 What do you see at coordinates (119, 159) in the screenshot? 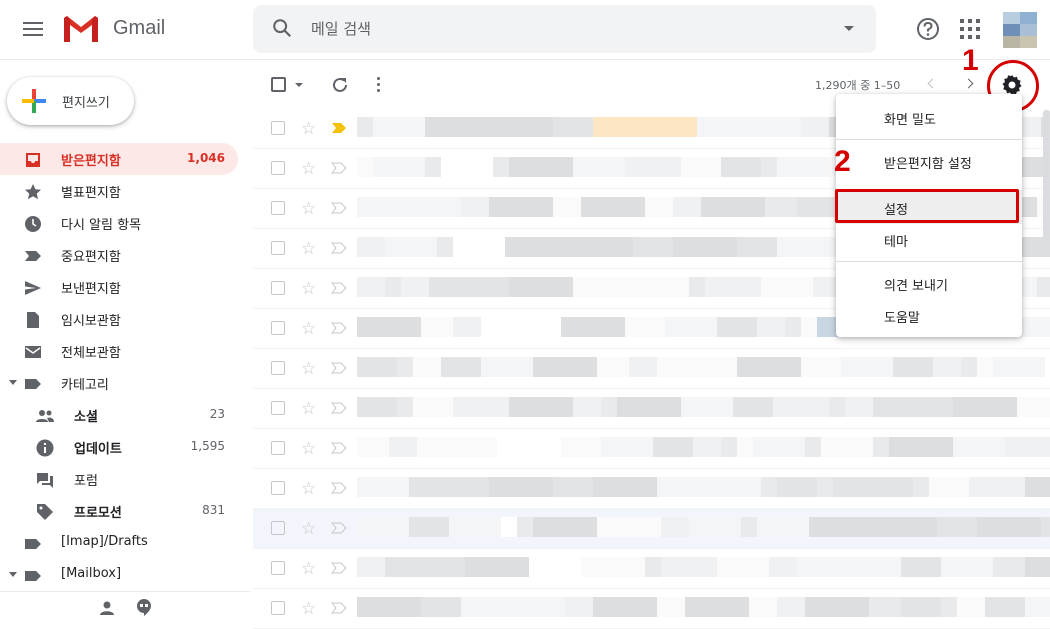
I see `sidebar-item-inbox: 받은편지함 1,046` at bounding box center [119, 159].